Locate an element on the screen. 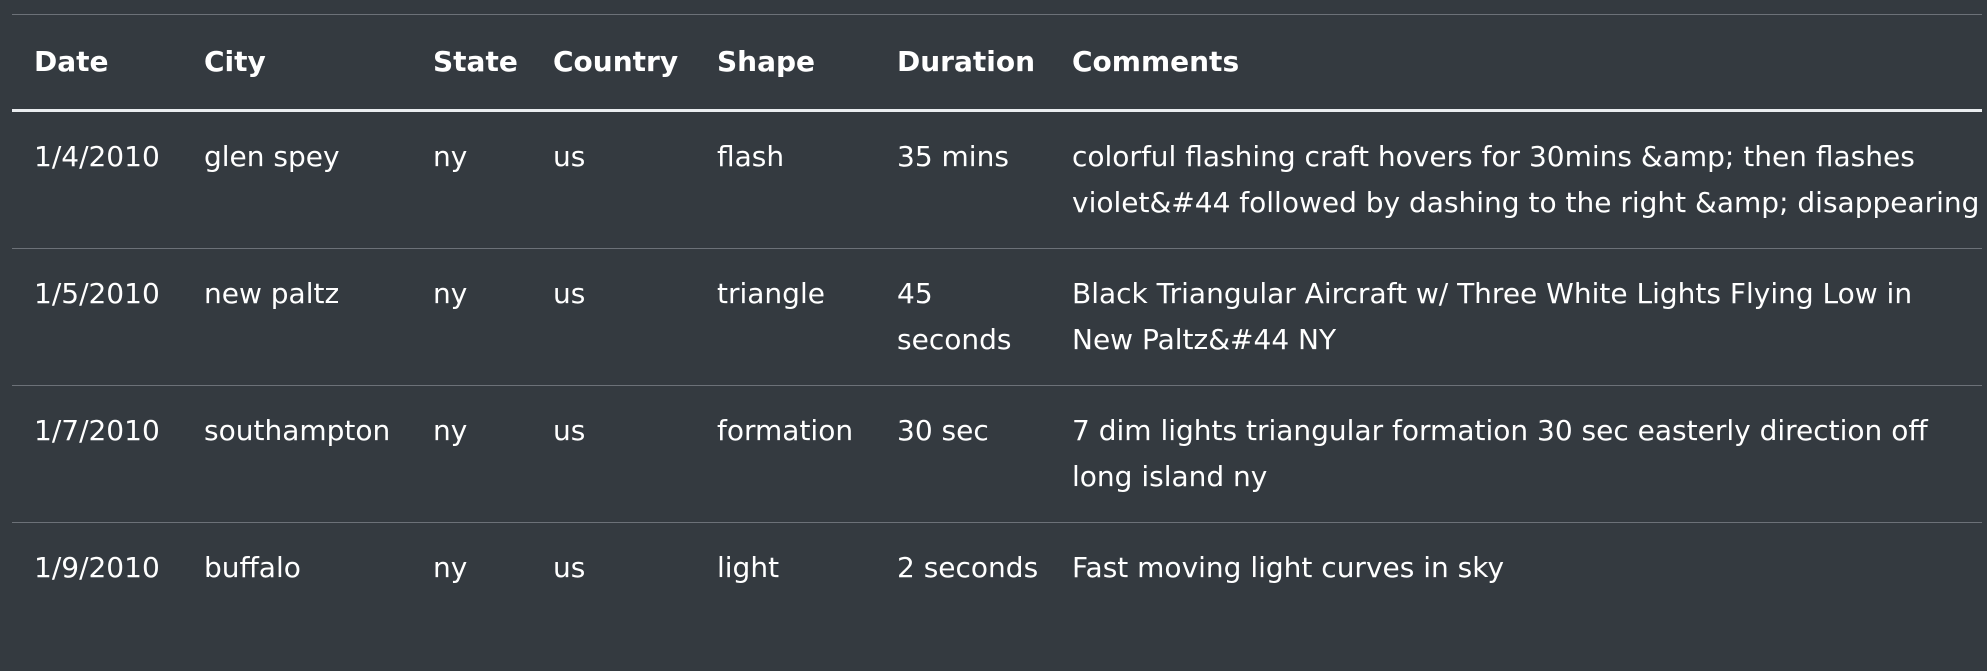 The height and width of the screenshot is (671, 1987). cell-shape: flash is located at coordinates (785, 179).